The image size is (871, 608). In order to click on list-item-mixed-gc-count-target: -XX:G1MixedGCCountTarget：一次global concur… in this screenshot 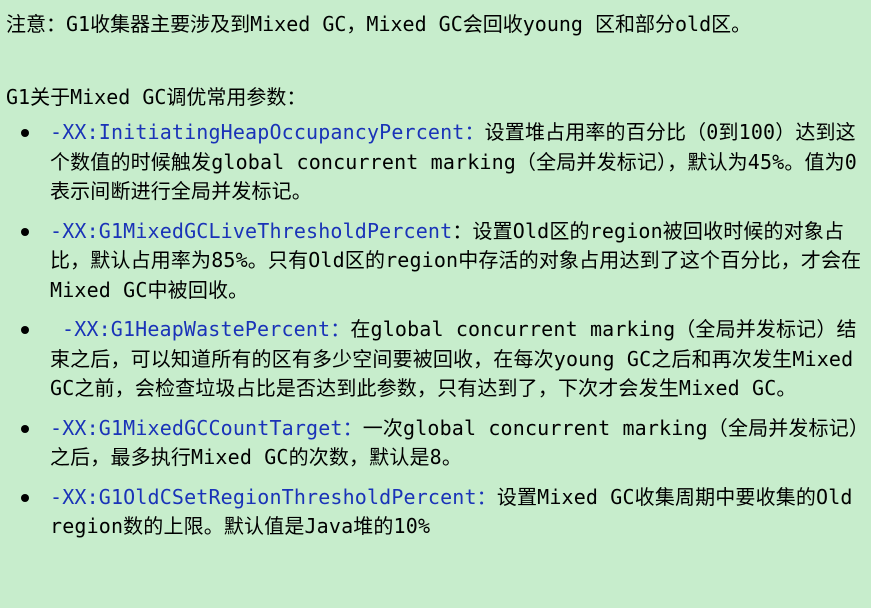, I will do `click(434, 443)`.